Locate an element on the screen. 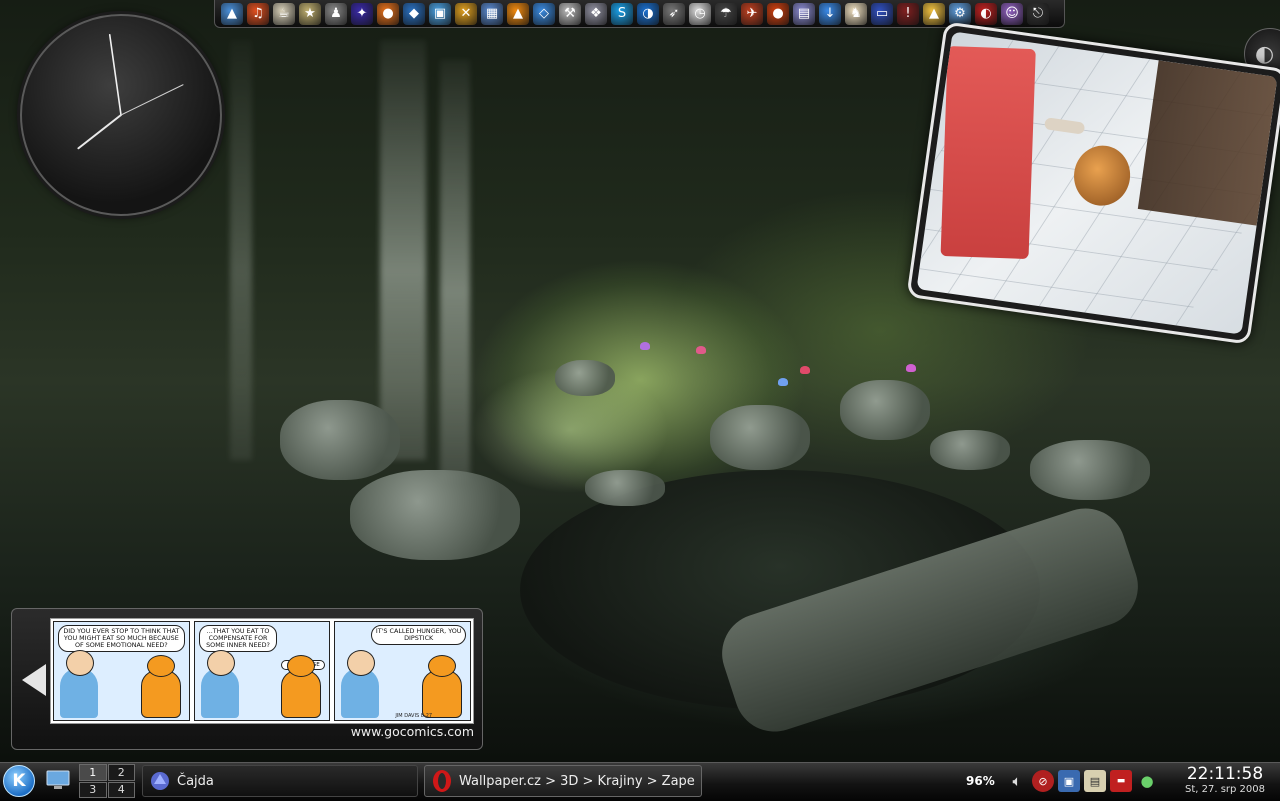  update-icon: ▣ is located at coordinates (1069, 781).